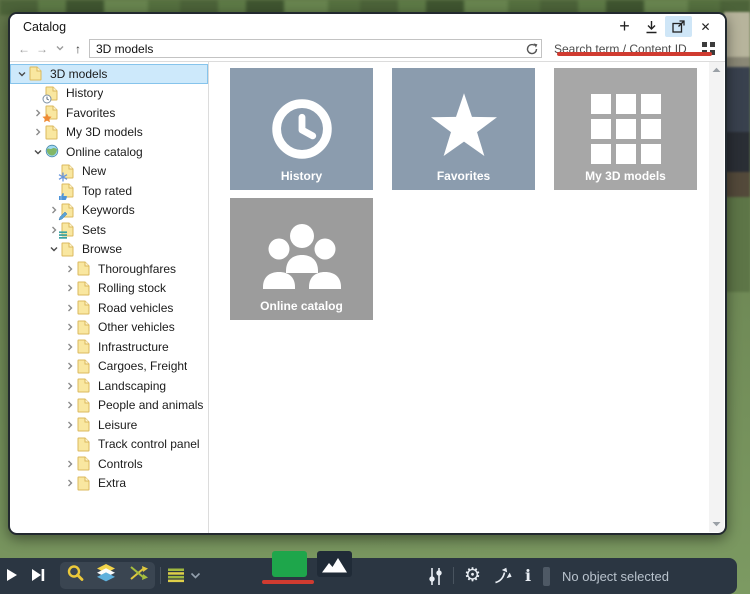  What do you see at coordinates (109, 445) in the screenshot?
I see `tree-item-track-control-panel: Track control panel` at bounding box center [109, 445].